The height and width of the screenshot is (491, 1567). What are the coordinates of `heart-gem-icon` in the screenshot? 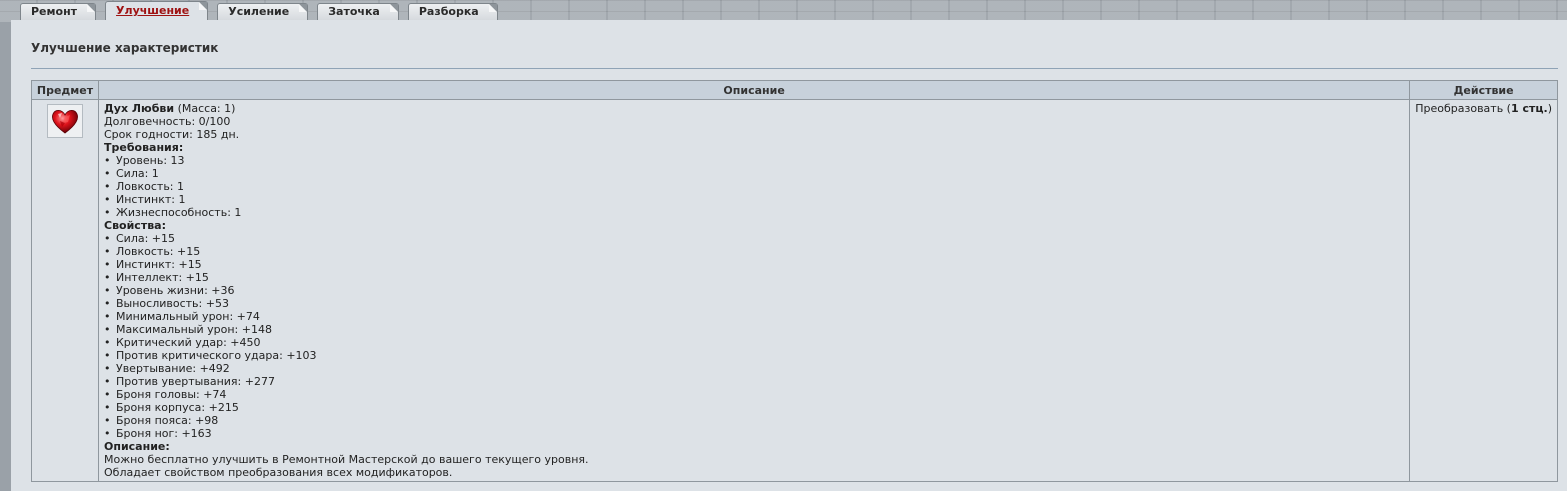 It's located at (65, 121).